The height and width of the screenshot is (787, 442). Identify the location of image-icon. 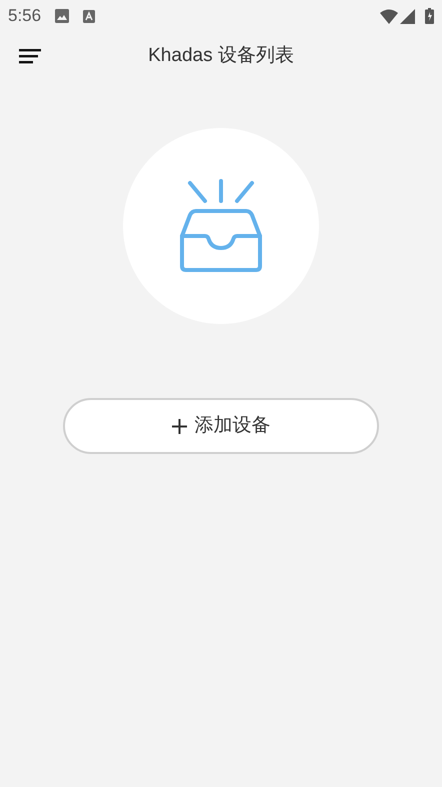
(62, 16).